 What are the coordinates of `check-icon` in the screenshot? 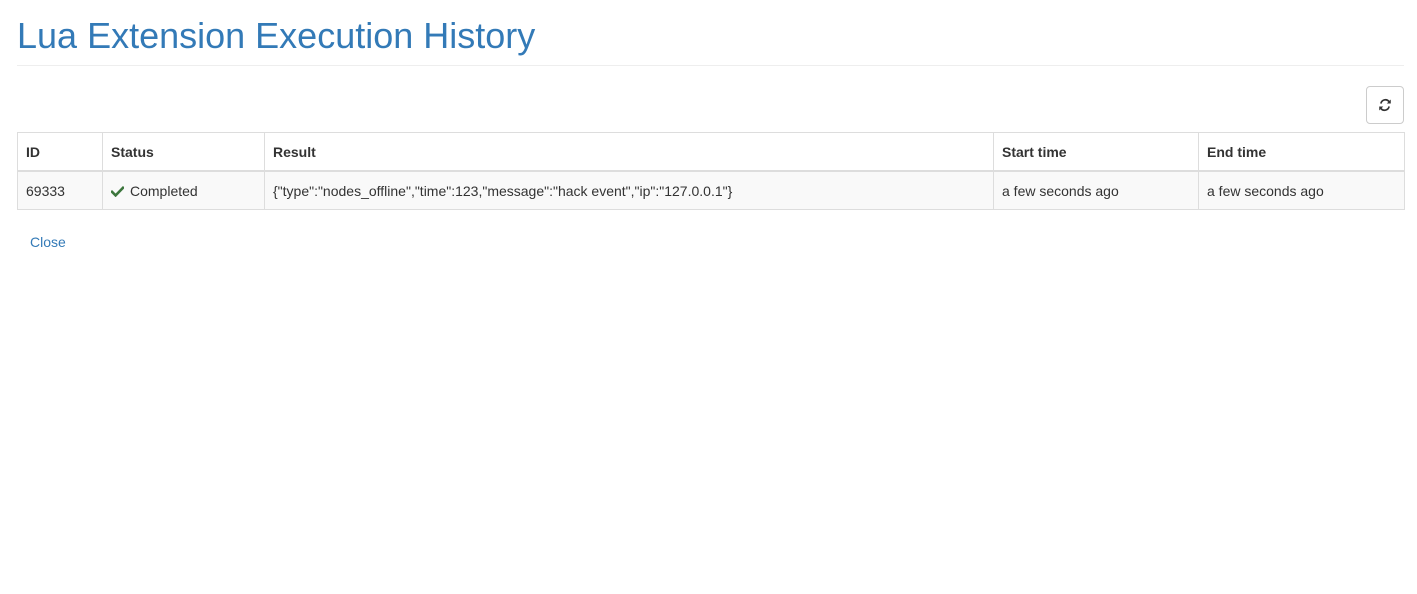 It's located at (117, 191).